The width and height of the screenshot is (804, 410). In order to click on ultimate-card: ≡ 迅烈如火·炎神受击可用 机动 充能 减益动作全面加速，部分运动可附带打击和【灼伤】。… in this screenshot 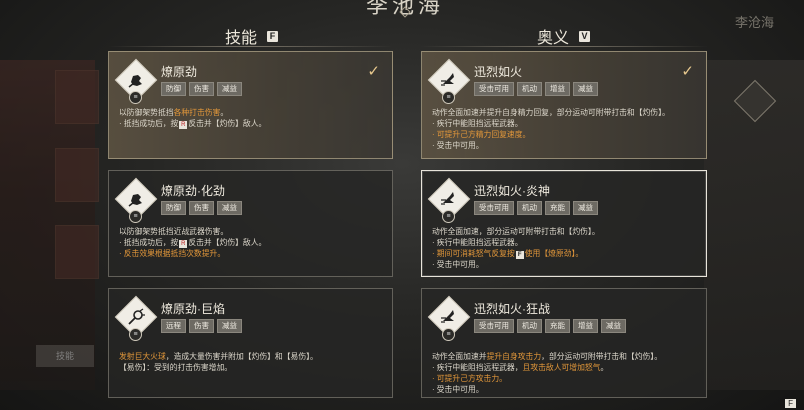, I will do `click(564, 223)`.